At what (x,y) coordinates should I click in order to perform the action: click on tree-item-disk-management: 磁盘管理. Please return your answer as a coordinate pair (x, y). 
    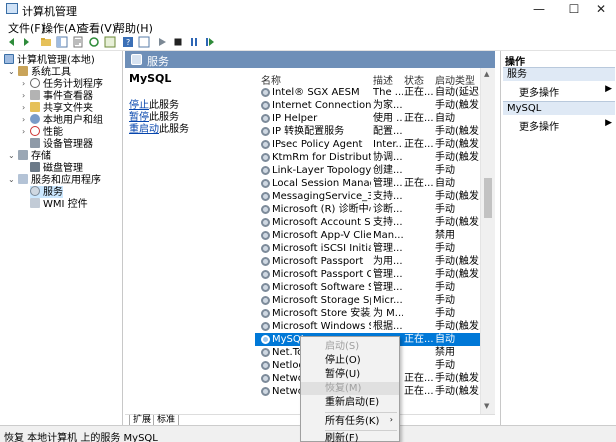
    Looking at the image, I should click on (56, 168).